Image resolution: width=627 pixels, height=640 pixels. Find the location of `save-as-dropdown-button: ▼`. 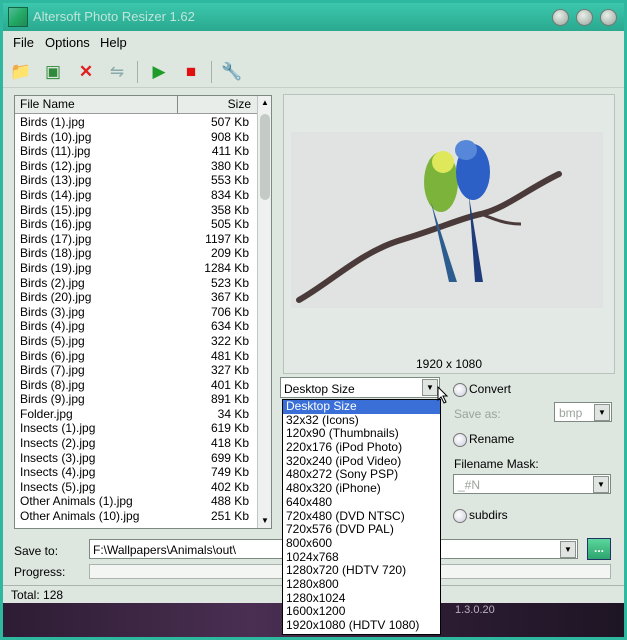

save-as-dropdown-button: ▼ is located at coordinates (602, 412).